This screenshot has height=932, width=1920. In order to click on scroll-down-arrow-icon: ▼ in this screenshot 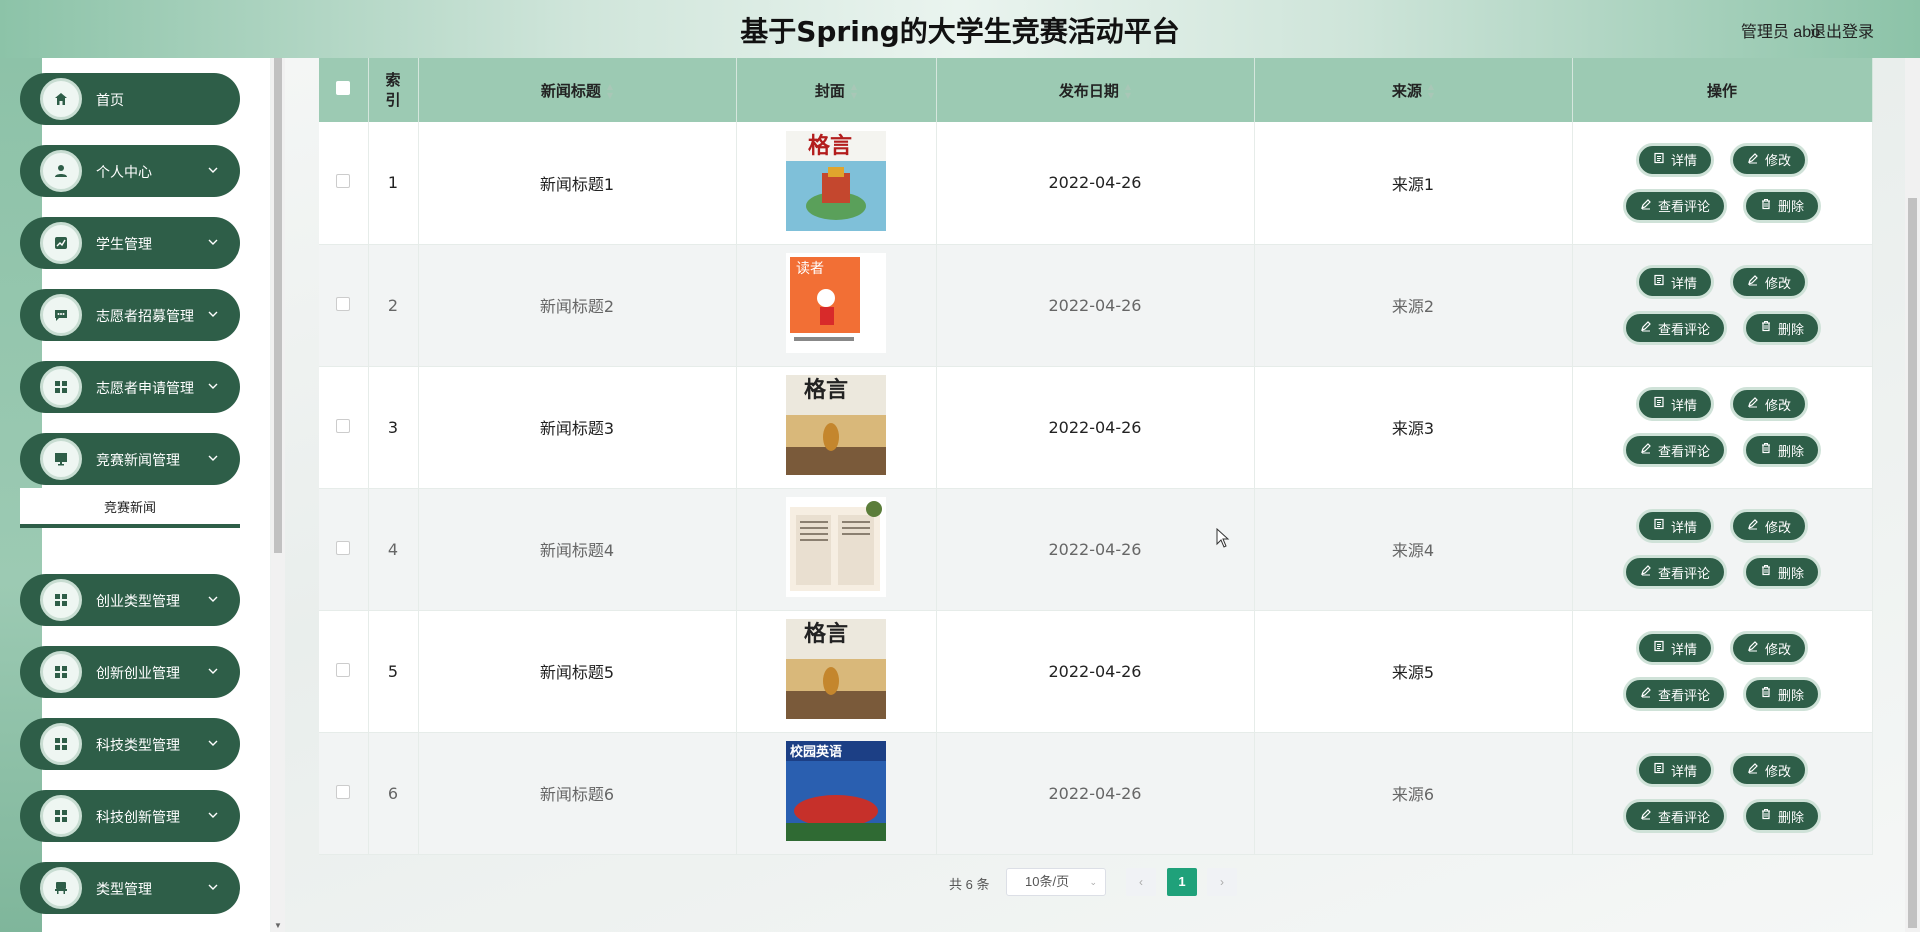, I will do `click(278, 925)`.